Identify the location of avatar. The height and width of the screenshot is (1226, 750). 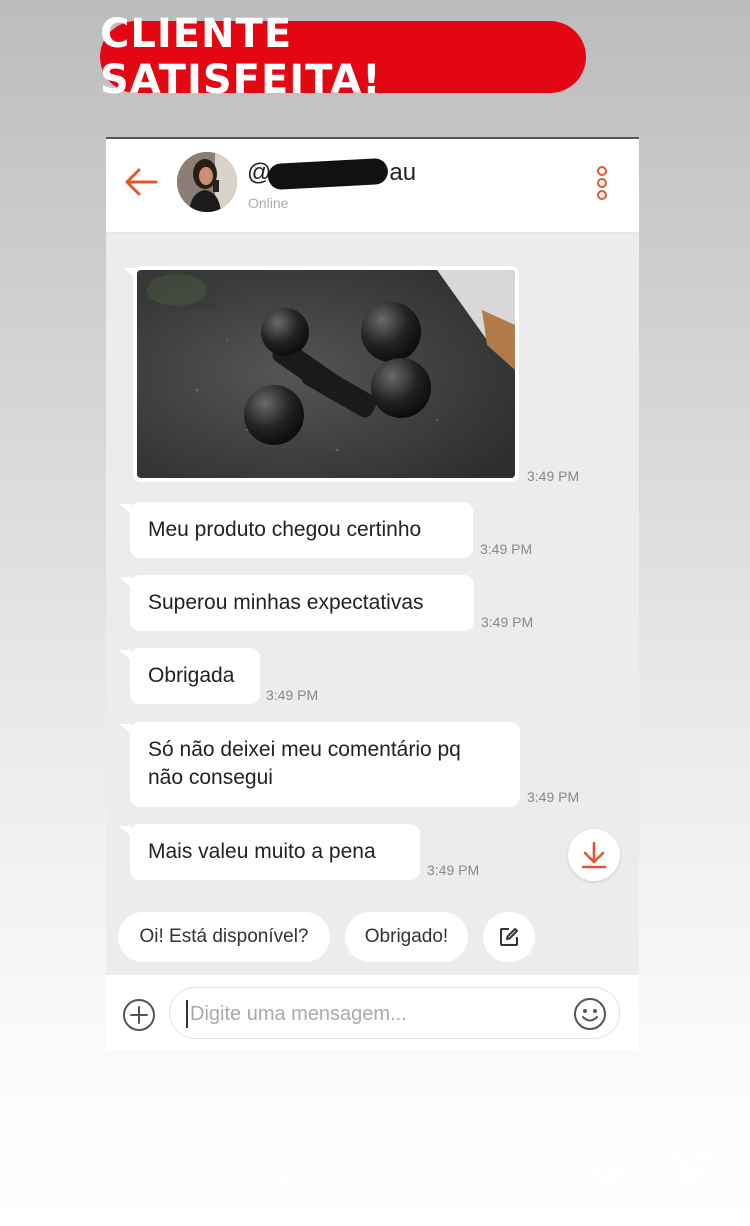
(207, 182).